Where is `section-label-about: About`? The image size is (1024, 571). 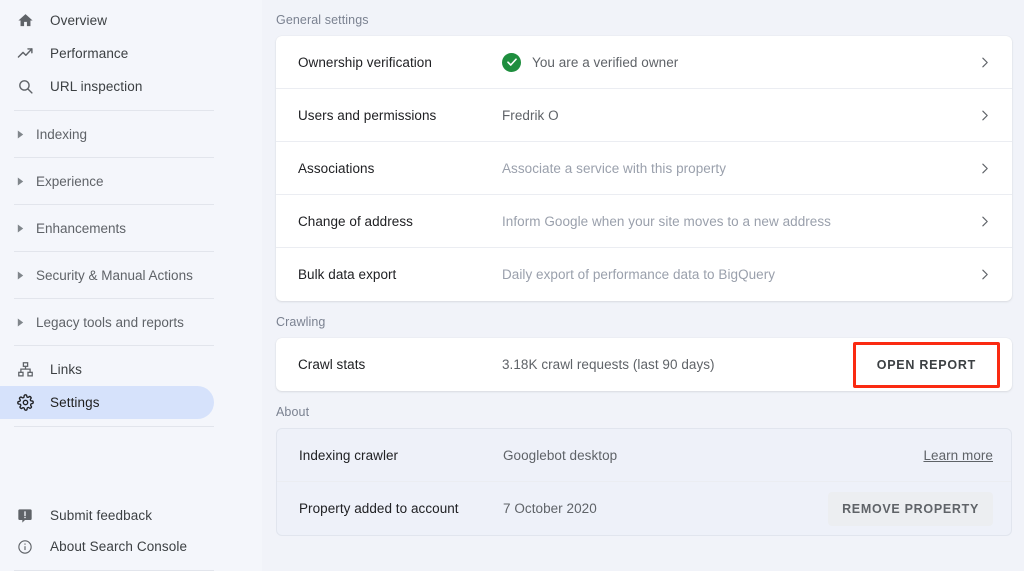
section-label-about: About is located at coordinates (293, 412).